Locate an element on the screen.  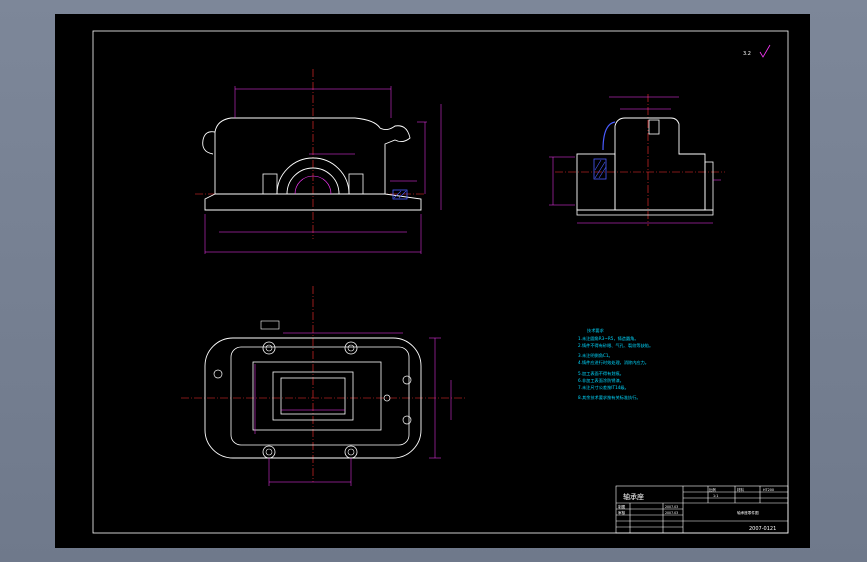
tech-req-line-2: 2.铸件不得有砂眼、气孔、裂纹等缺陷。 is located at coordinates (615, 345).